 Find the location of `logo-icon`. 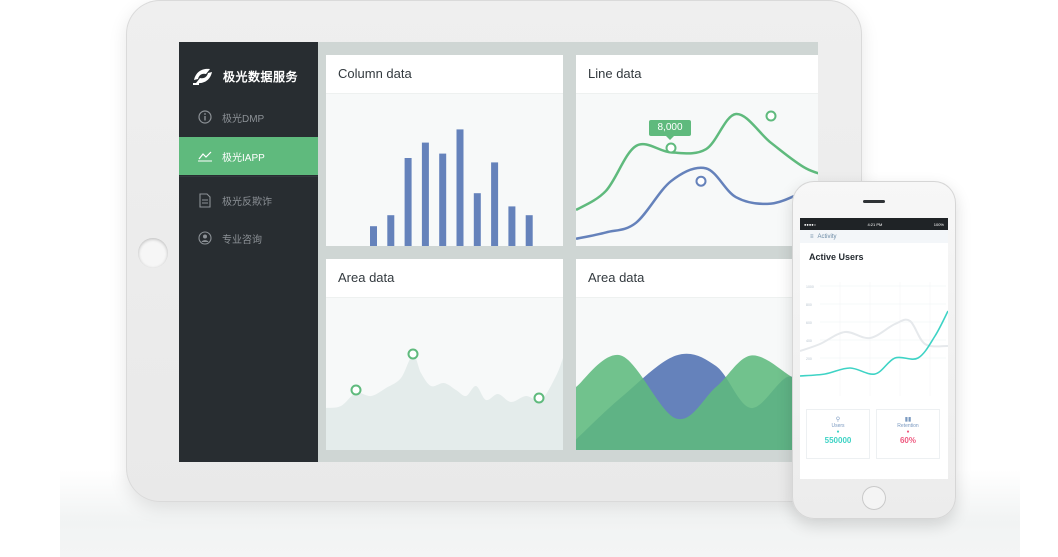

logo-icon is located at coordinates (202, 76).